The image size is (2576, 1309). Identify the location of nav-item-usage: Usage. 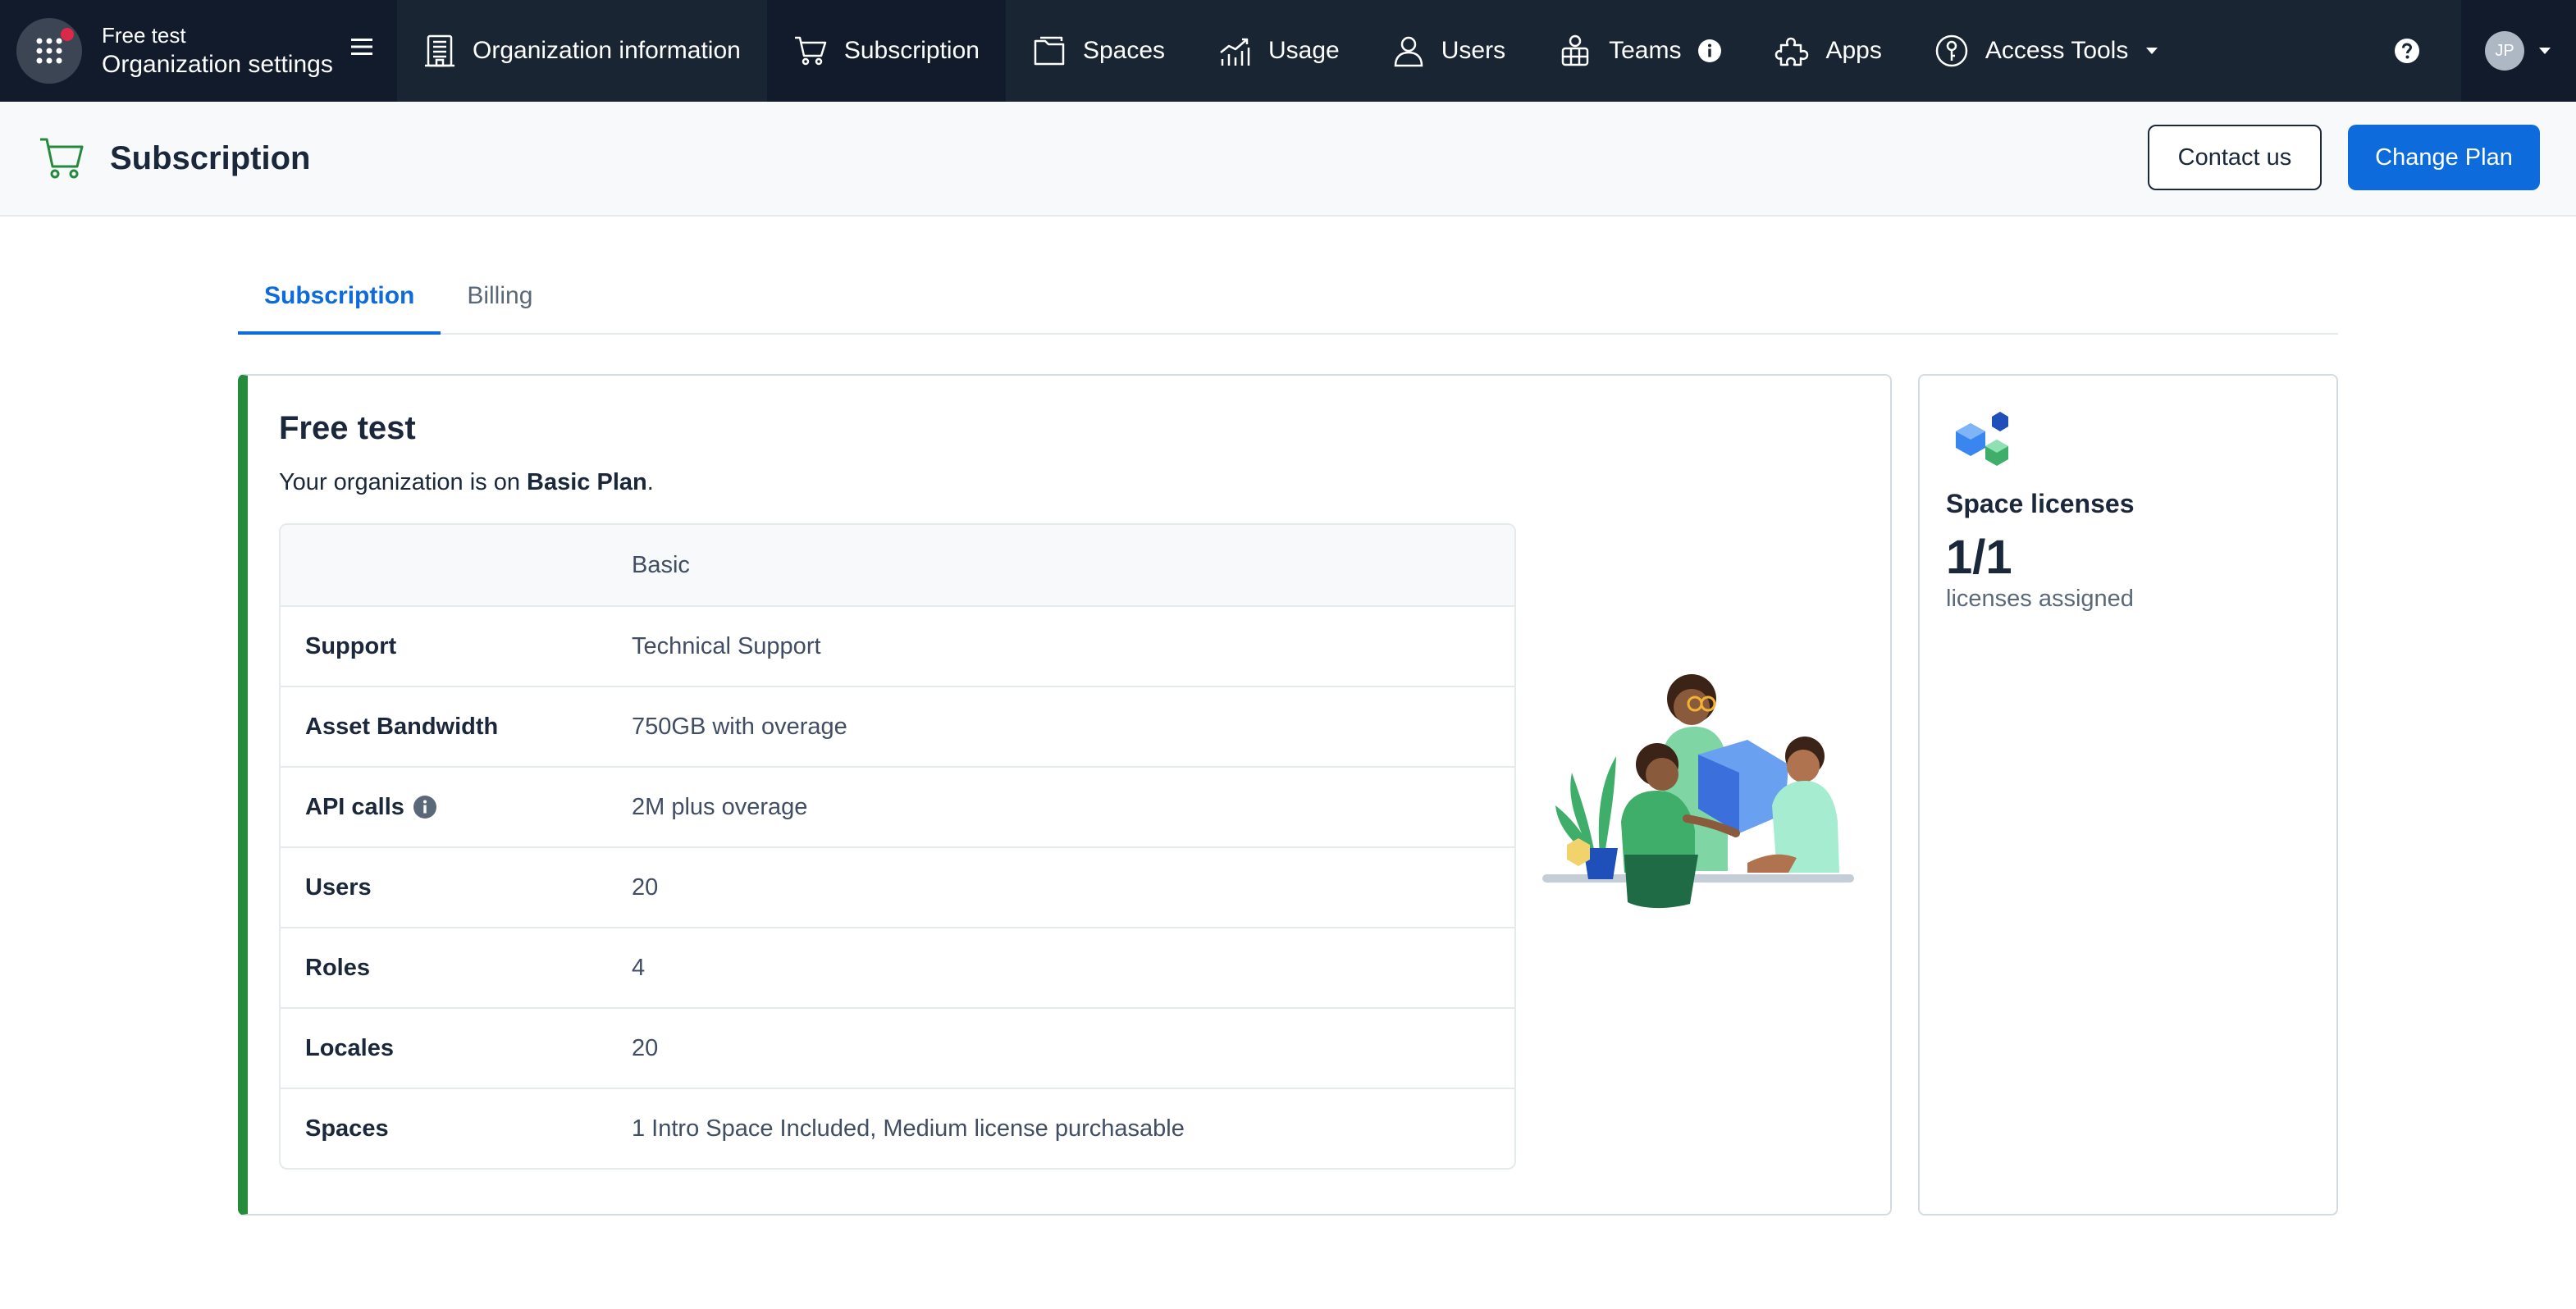
(1278, 51).